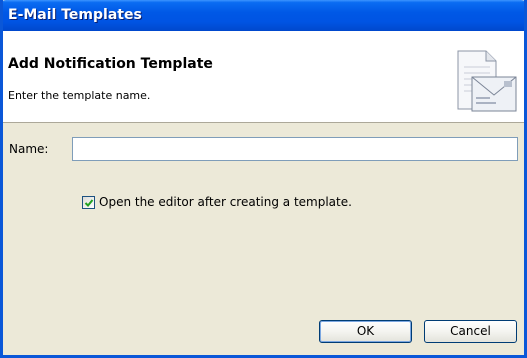 The width and height of the screenshot is (527, 358). I want to click on page-title: Add Notification Template, so click(110, 64).